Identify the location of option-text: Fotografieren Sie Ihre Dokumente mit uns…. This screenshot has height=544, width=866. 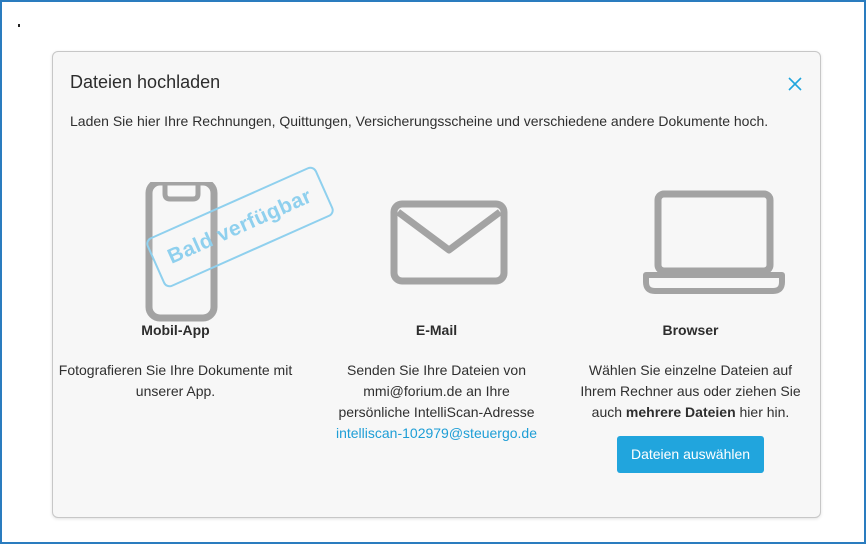
(175, 381).